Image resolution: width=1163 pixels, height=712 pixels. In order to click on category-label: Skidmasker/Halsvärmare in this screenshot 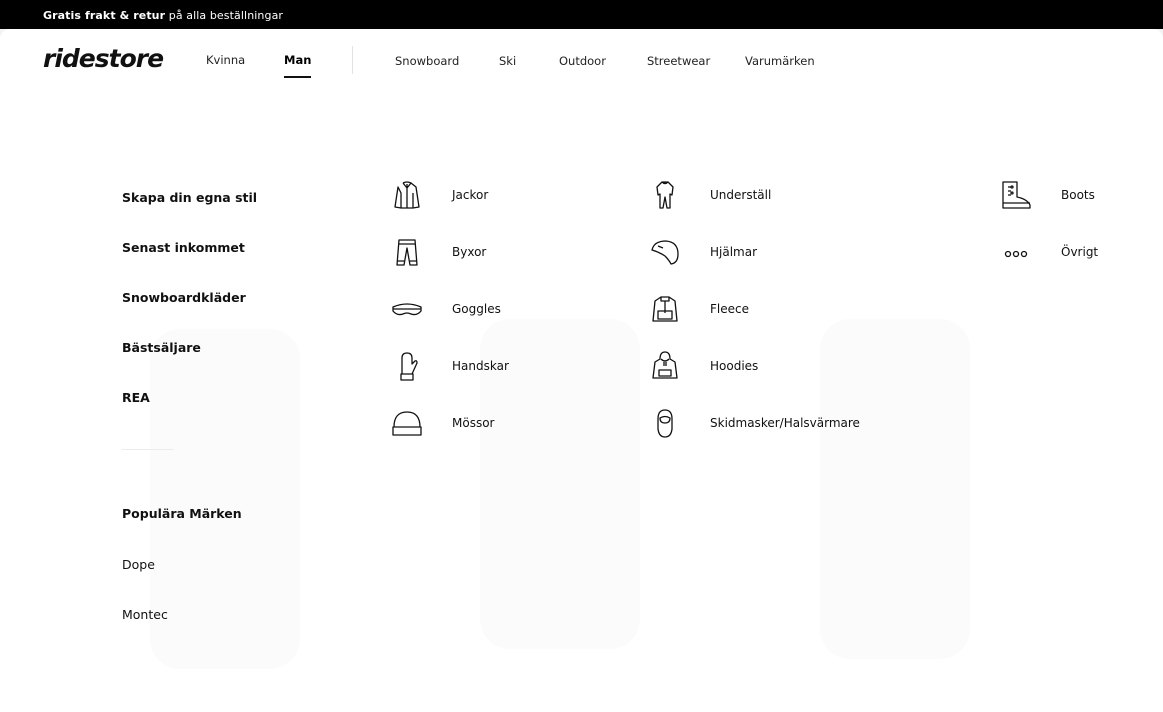, I will do `click(785, 423)`.